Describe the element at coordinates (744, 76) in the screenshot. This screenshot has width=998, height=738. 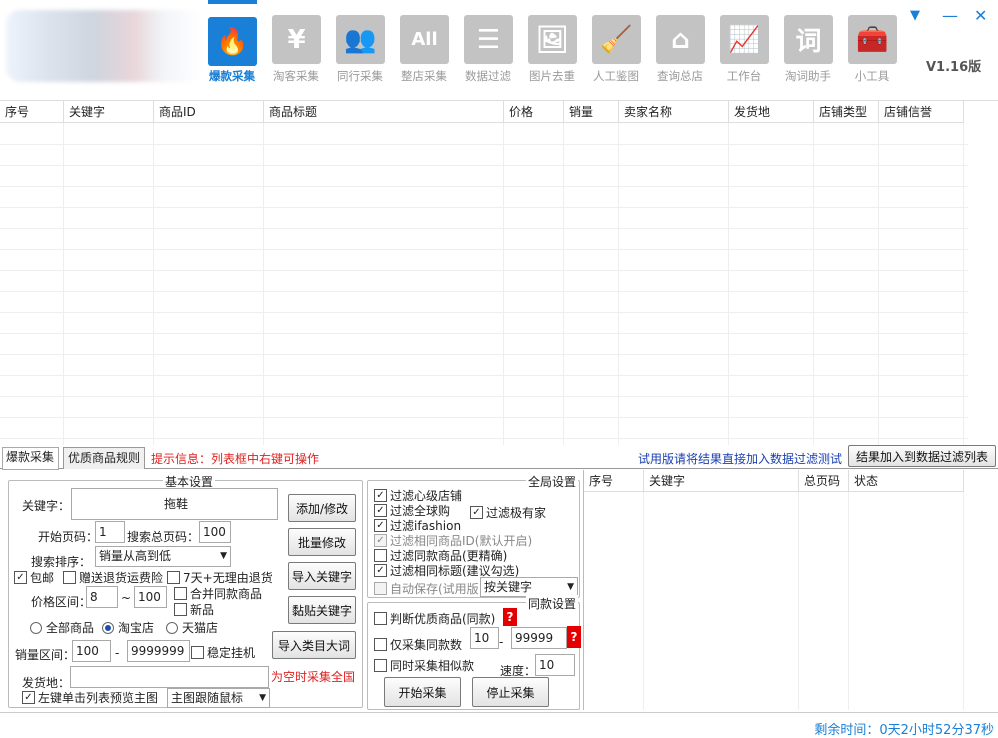
I see `toolbar-item-label: 工作台` at that location.